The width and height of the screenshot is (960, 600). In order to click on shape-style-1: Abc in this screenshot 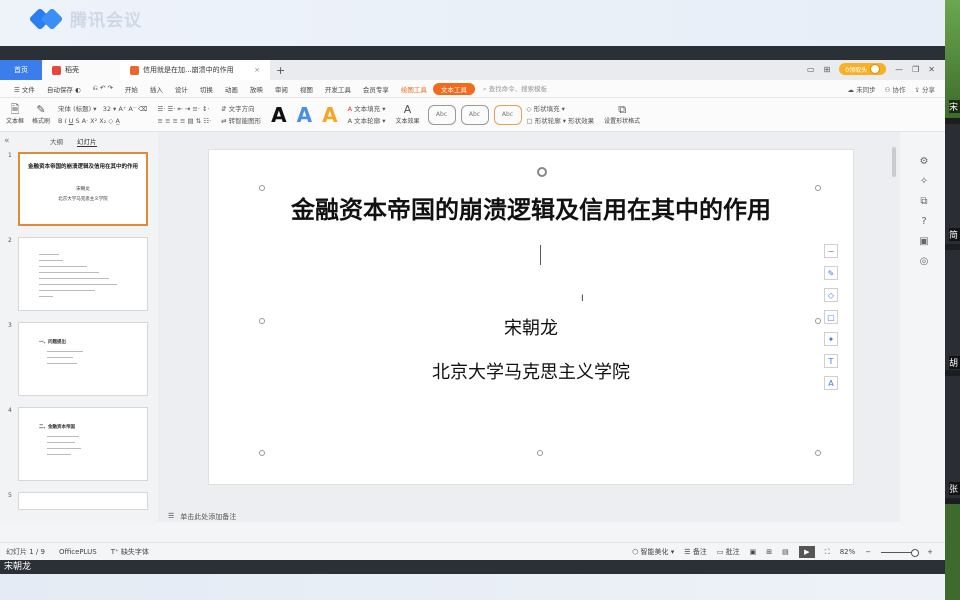, I will do `click(441, 114)`.